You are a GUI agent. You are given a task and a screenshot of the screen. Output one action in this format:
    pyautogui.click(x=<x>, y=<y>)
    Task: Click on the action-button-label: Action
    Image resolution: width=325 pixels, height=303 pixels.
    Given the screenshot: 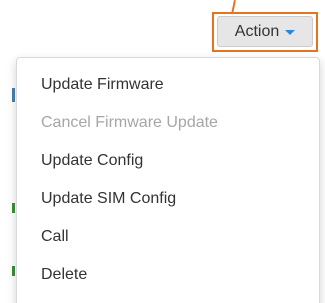 What is the action you would take?
    pyautogui.click(x=257, y=31)
    